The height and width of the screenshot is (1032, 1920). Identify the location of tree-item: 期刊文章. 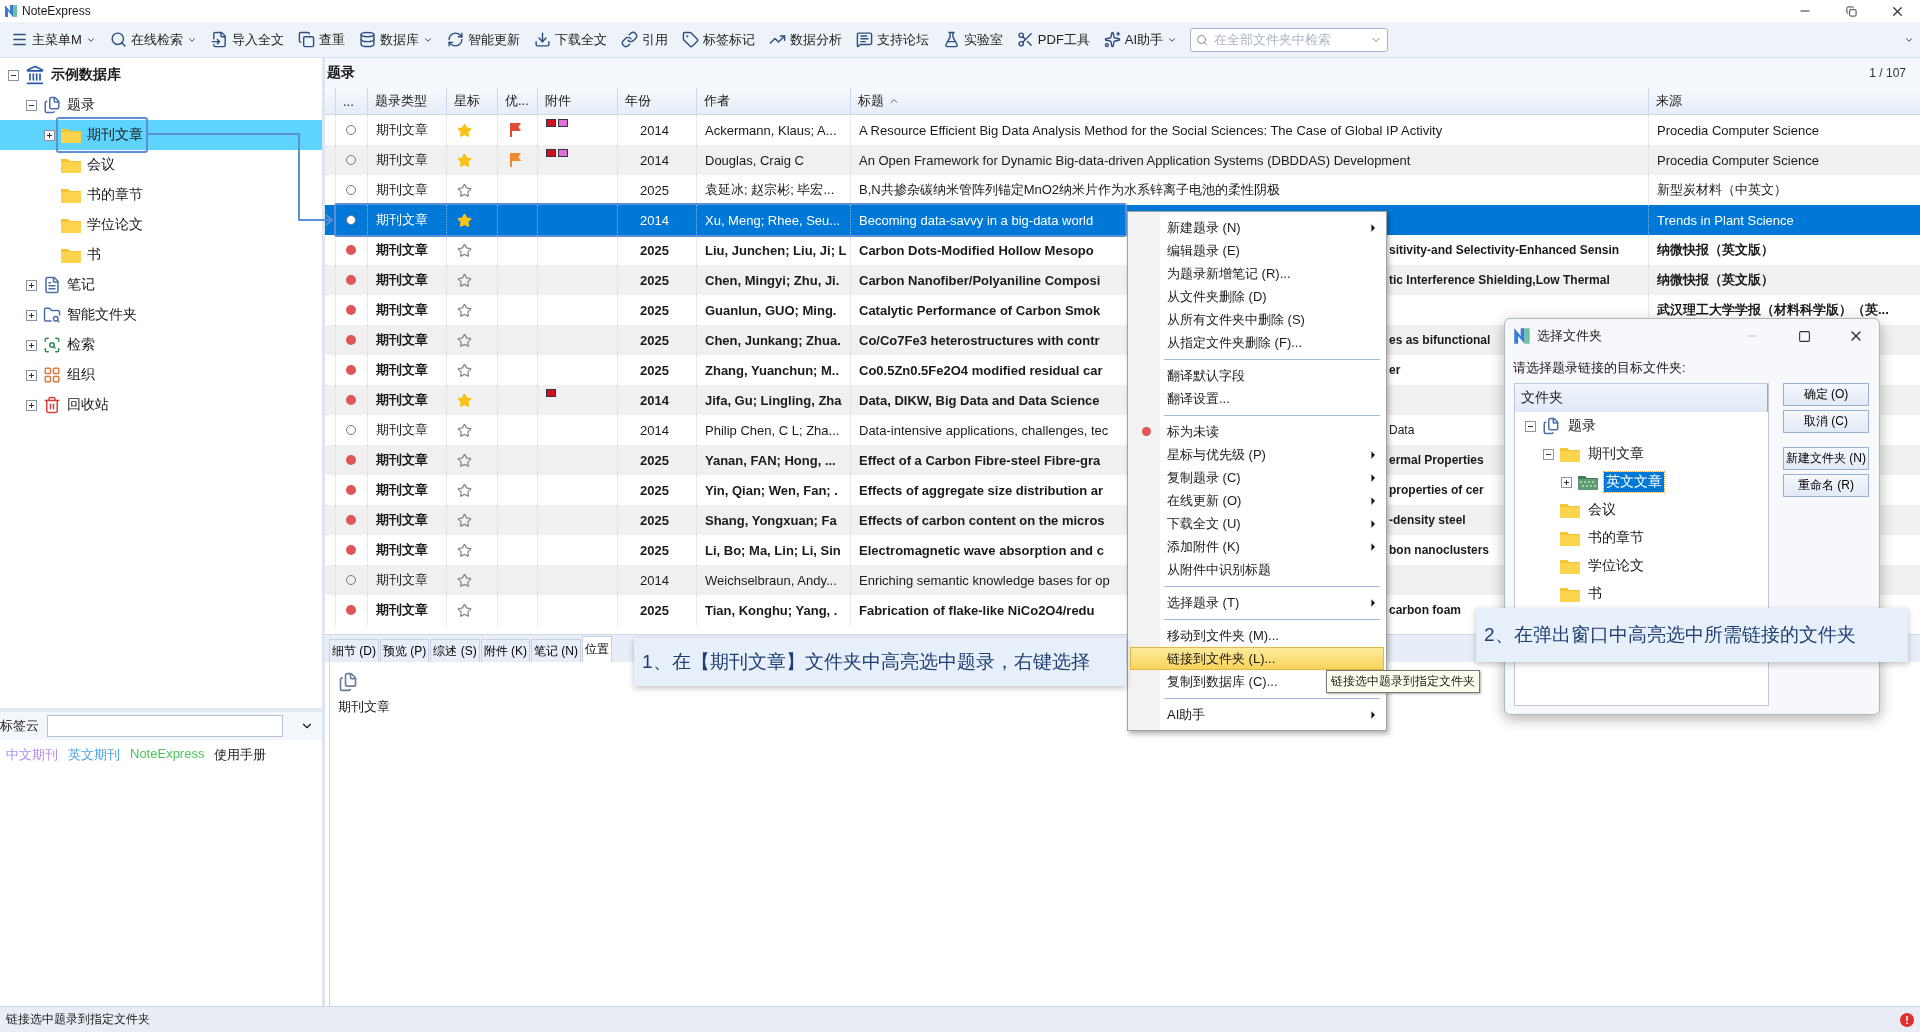
(161, 135).